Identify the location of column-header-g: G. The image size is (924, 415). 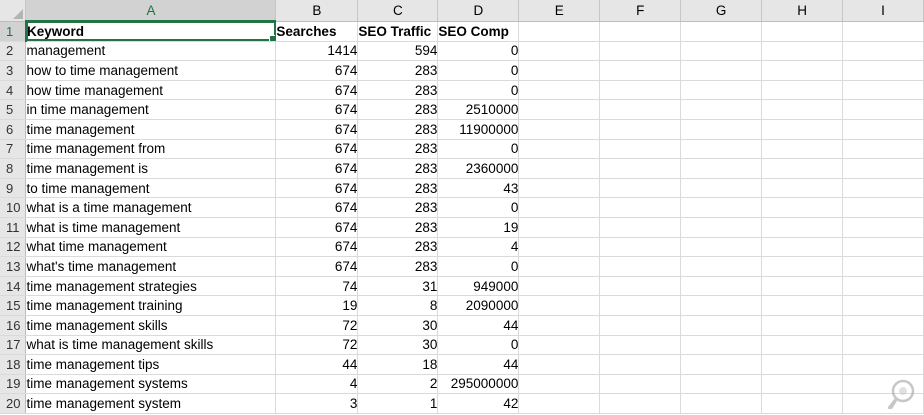
(721, 11).